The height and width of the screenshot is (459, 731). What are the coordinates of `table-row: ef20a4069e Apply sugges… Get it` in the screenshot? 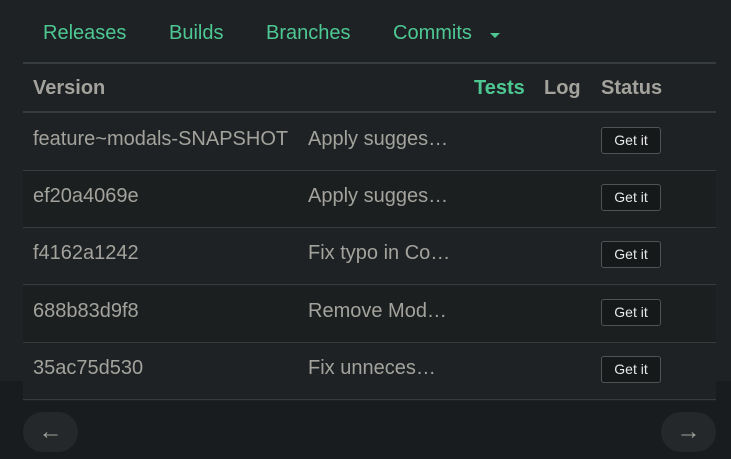 It's located at (369, 199).